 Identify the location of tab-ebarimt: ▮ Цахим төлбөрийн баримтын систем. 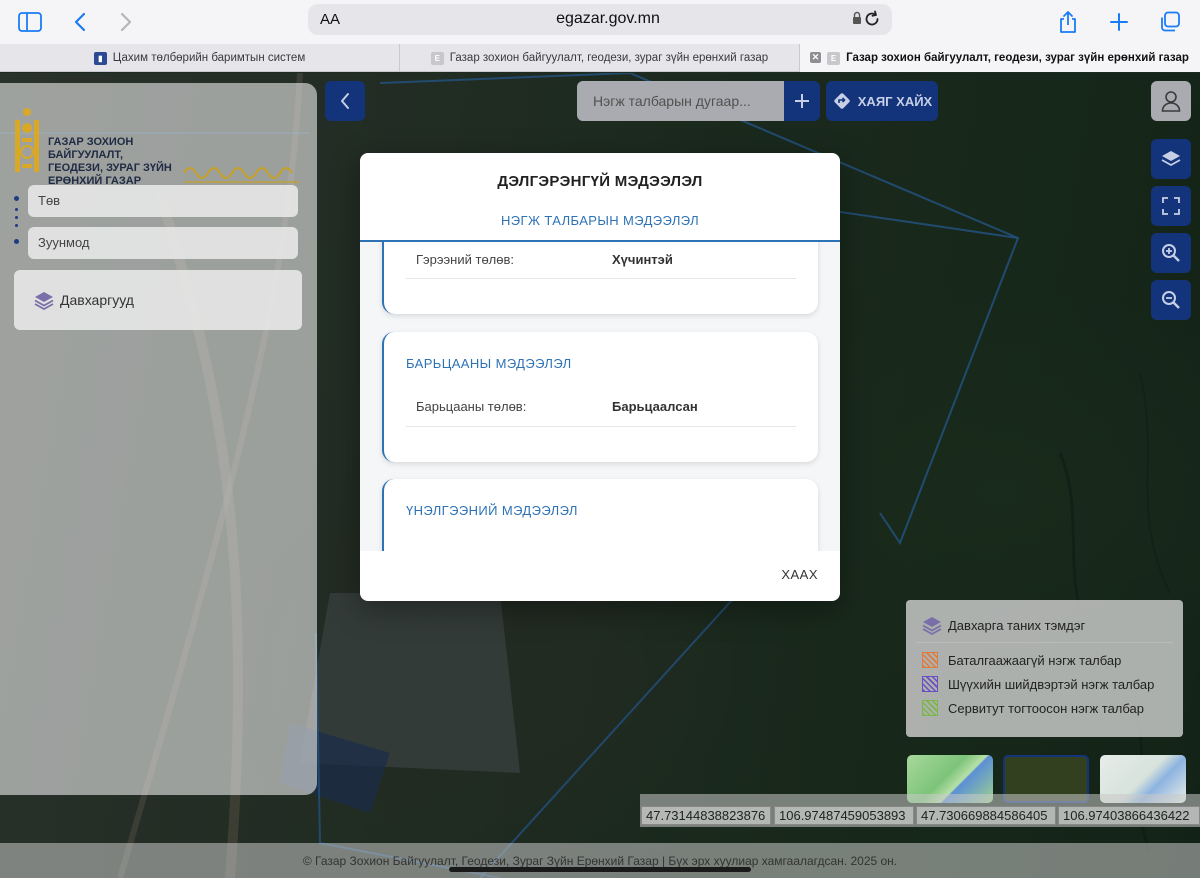
(200, 58).